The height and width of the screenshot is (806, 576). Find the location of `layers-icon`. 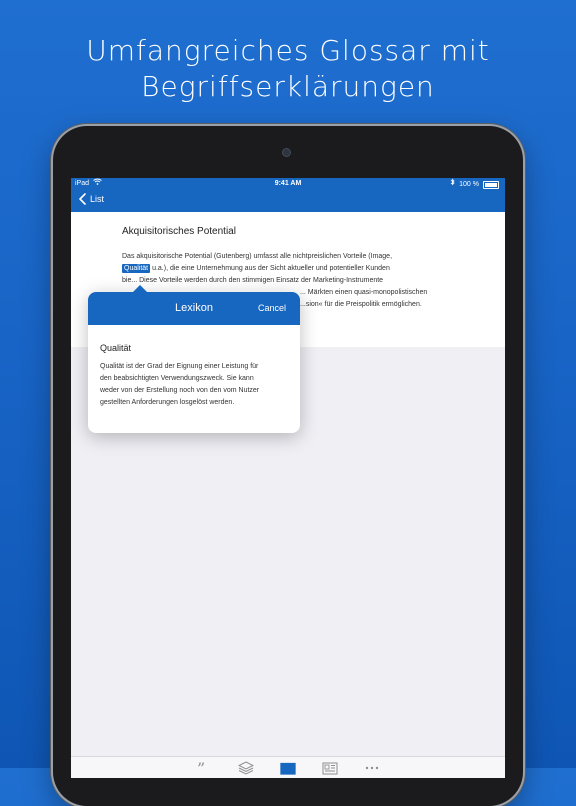

layers-icon is located at coordinates (246, 768).